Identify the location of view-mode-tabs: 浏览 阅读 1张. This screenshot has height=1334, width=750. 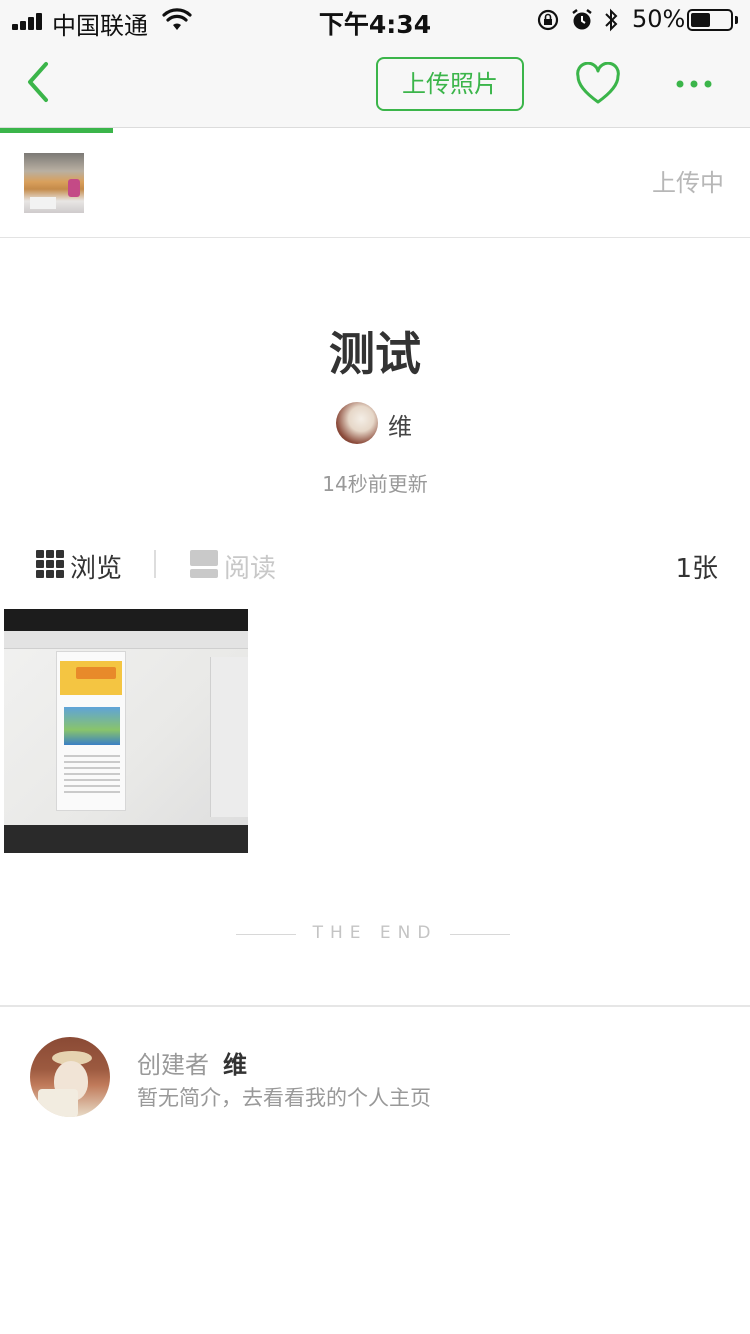
(375, 566).